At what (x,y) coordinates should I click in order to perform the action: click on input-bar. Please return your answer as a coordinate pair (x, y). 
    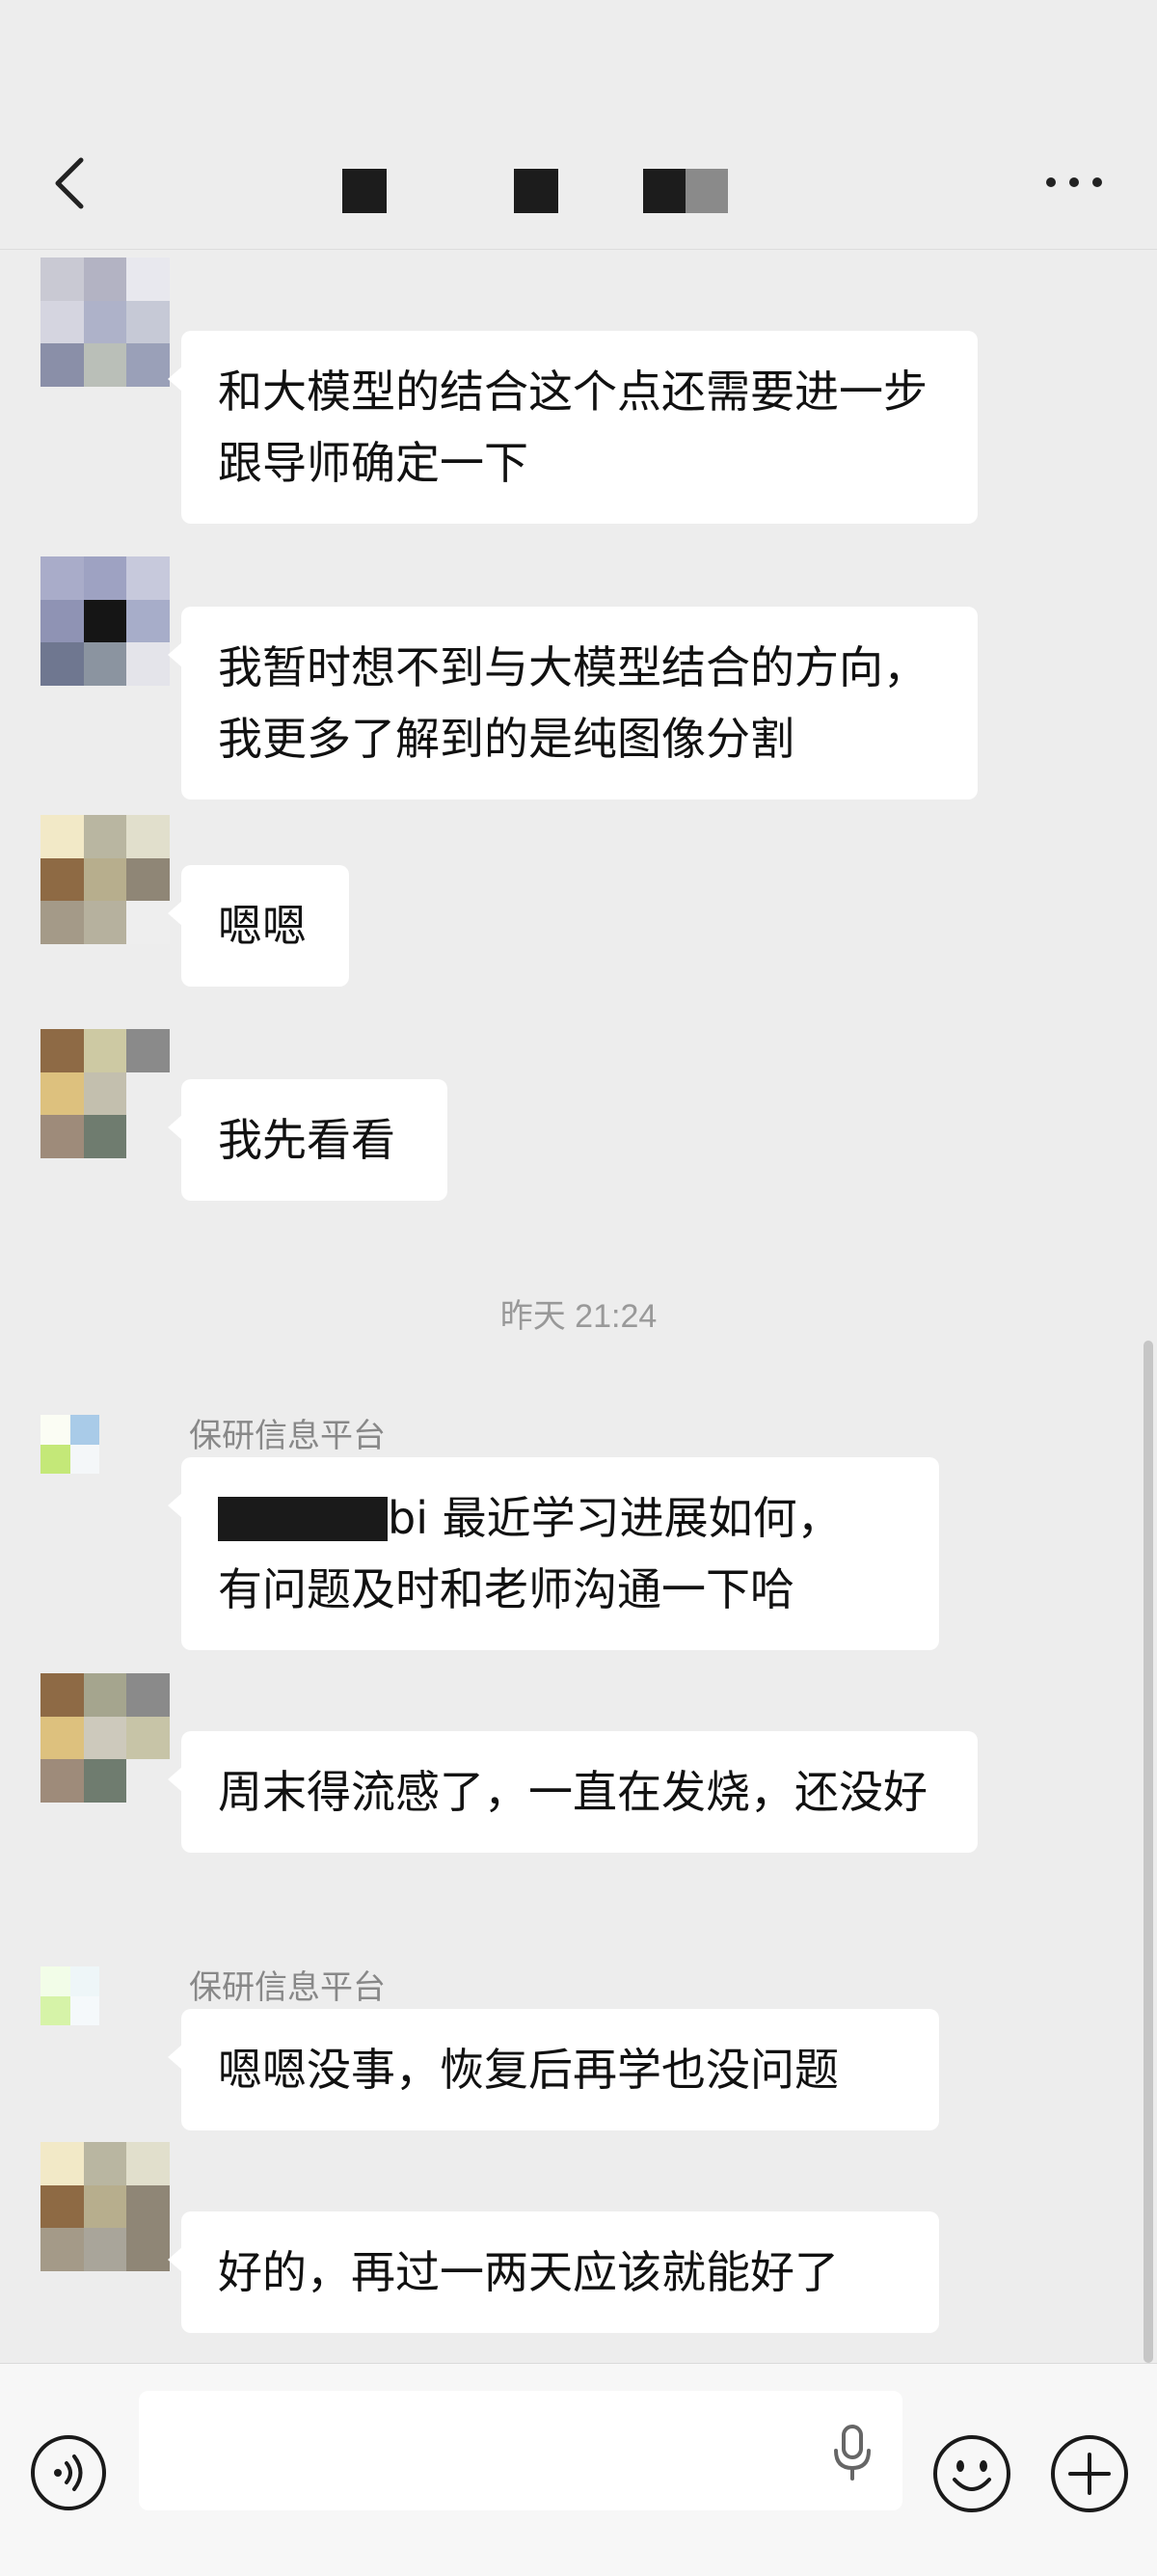
    Looking at the image, I should click on (578, 2469).